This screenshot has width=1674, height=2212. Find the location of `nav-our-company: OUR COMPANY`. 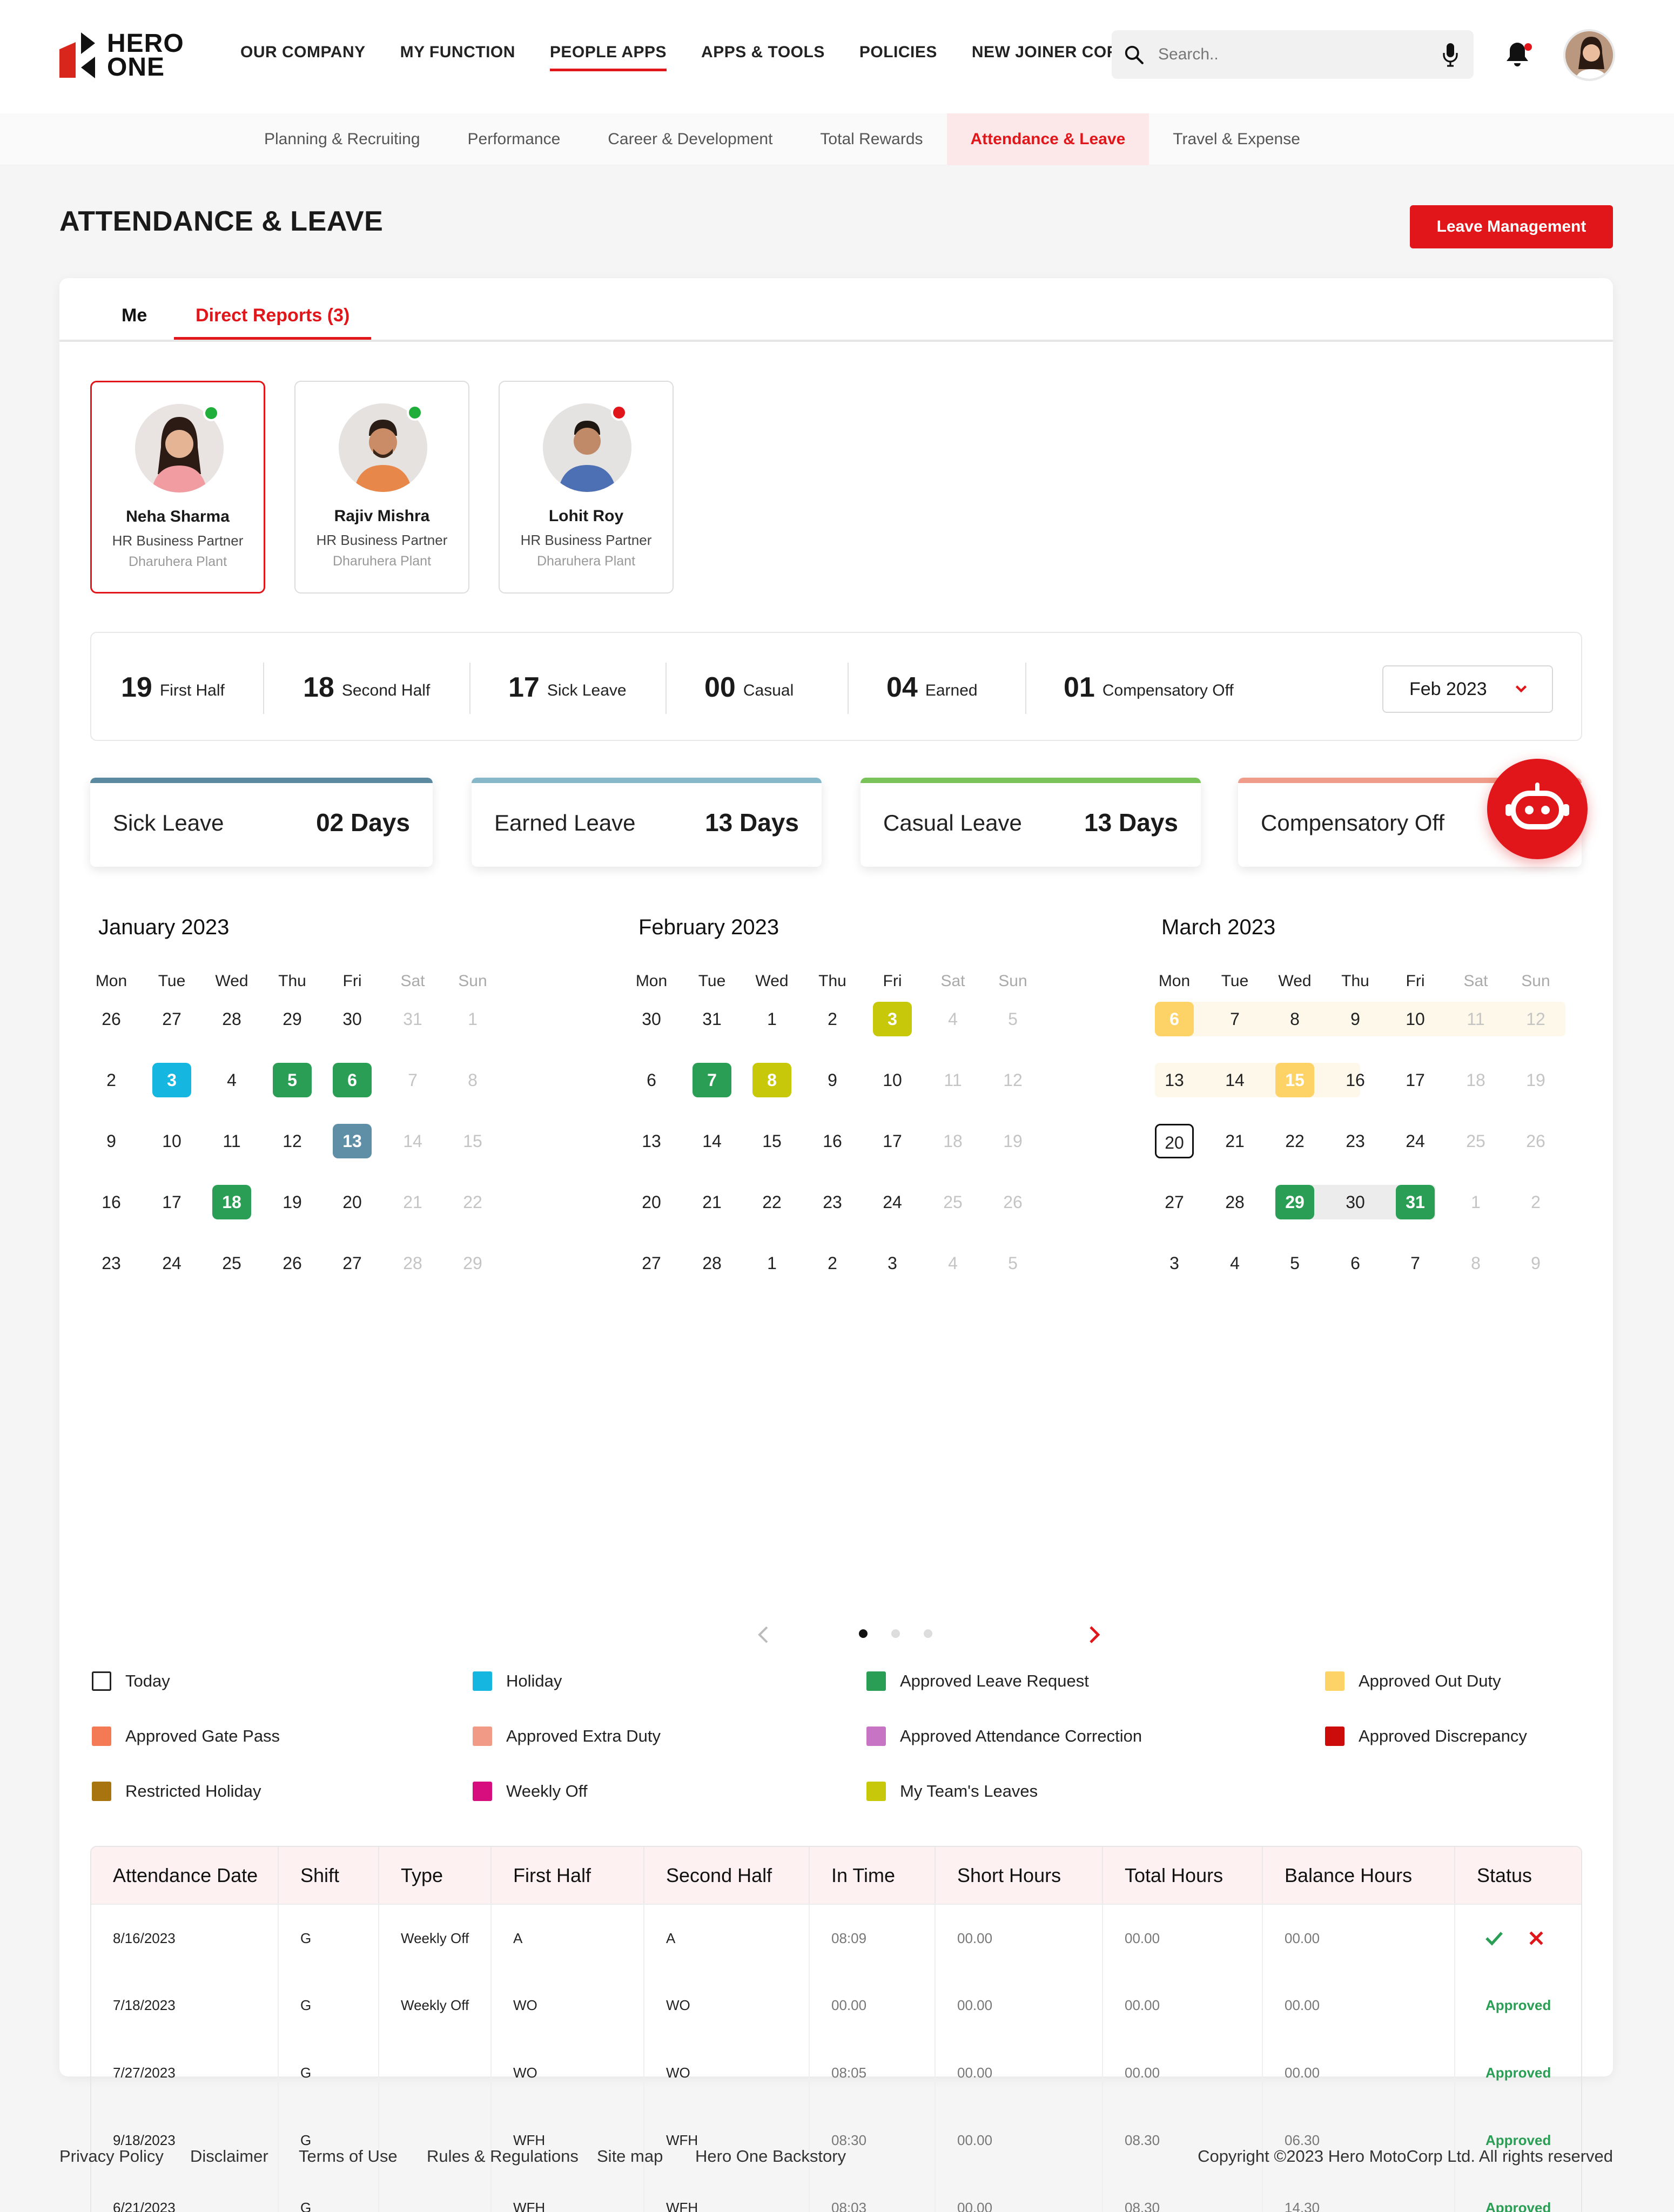

nav-our-company: OUR COMPANY is located at coordinates (303, 54).